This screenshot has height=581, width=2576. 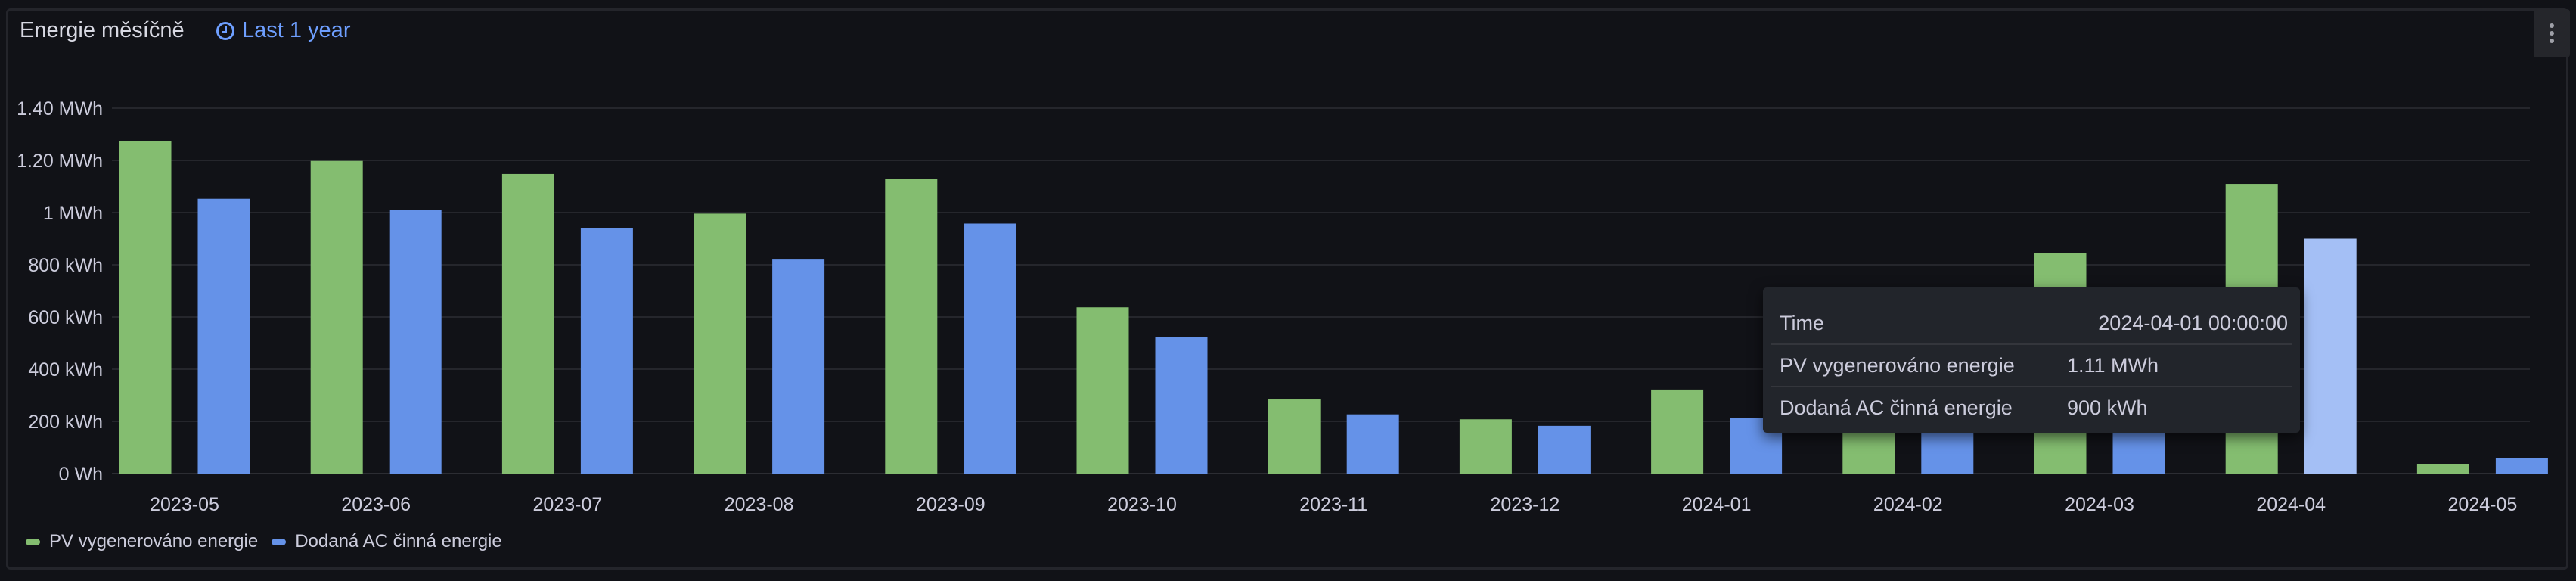 I want to click on legend-label-pv: PV vygenerováno energie, so click(x=154, y=541).